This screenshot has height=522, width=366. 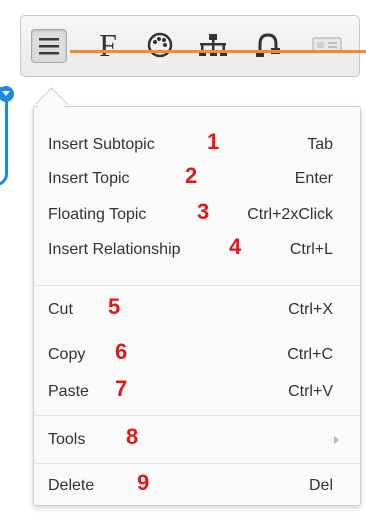 What do you see at coordinates (311, 249) in the screenshot?
I see `menu-item-shortcut: Ctrl+L` at bounding box center [311, 249].